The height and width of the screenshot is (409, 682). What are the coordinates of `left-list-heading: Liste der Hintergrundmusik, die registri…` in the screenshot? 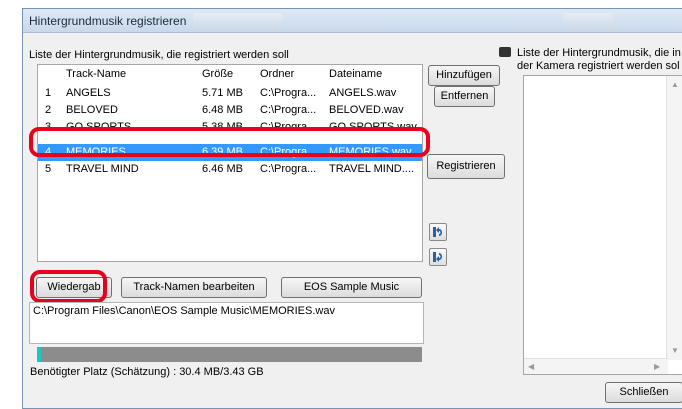 It's located at (159, 55).